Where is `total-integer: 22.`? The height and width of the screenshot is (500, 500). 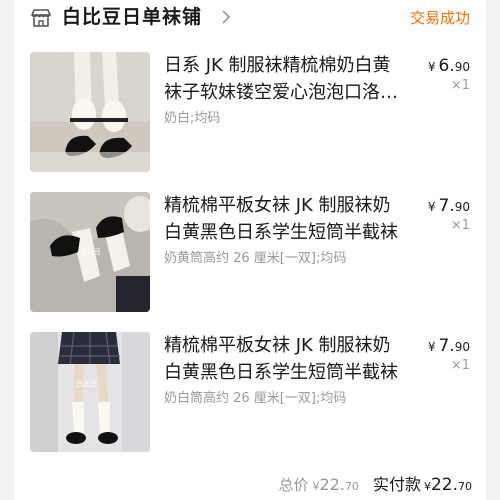
total-integer: 22. is located at coordinates (332, 484).